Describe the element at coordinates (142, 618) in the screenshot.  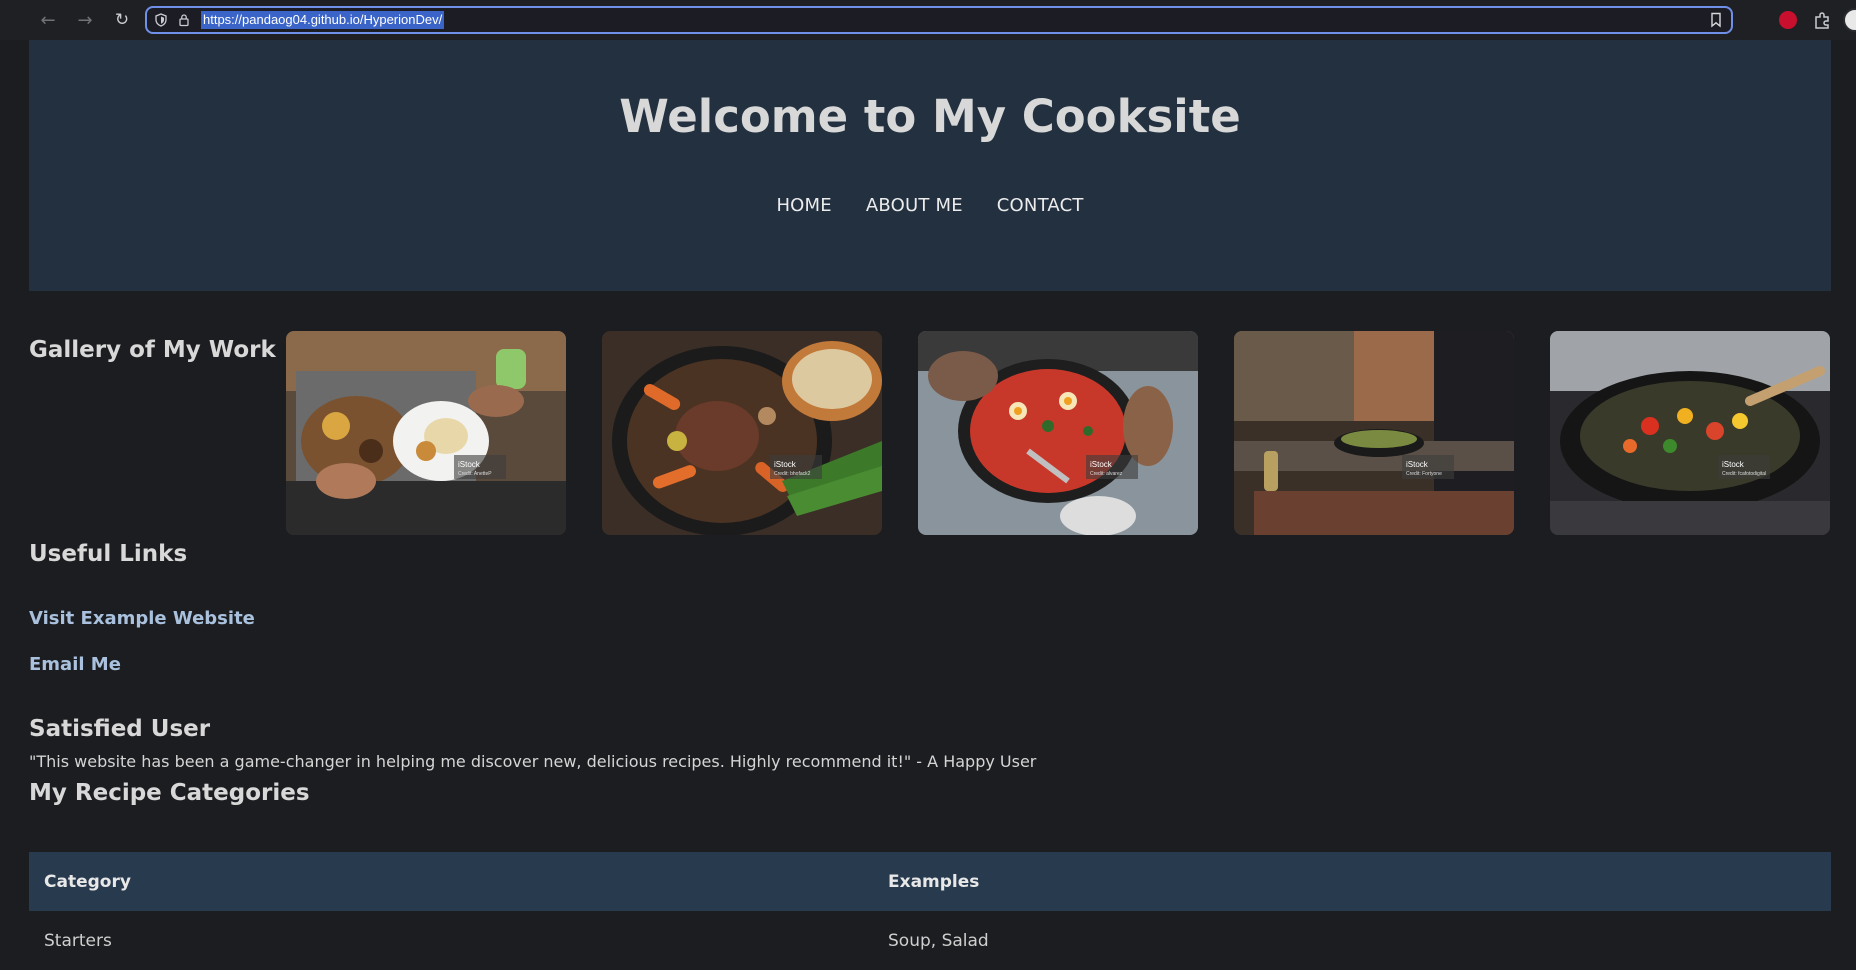
I see `visit-example-website-link: Visit Example Website` at that location.